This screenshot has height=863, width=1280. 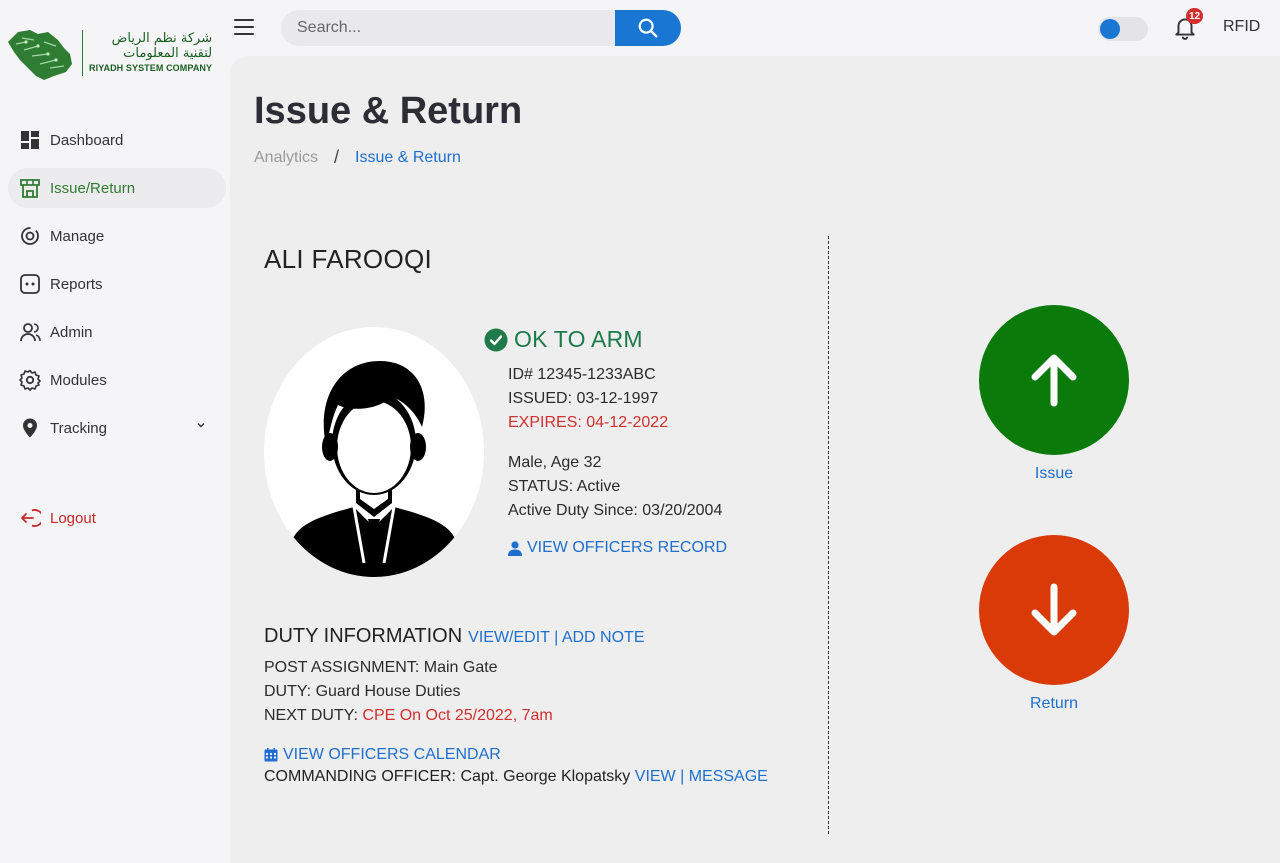 What do you see at coordinates (117, 380) in the screenshot?
I see `sidebar-item-modules: Modules` at bounding box center [117, 380].